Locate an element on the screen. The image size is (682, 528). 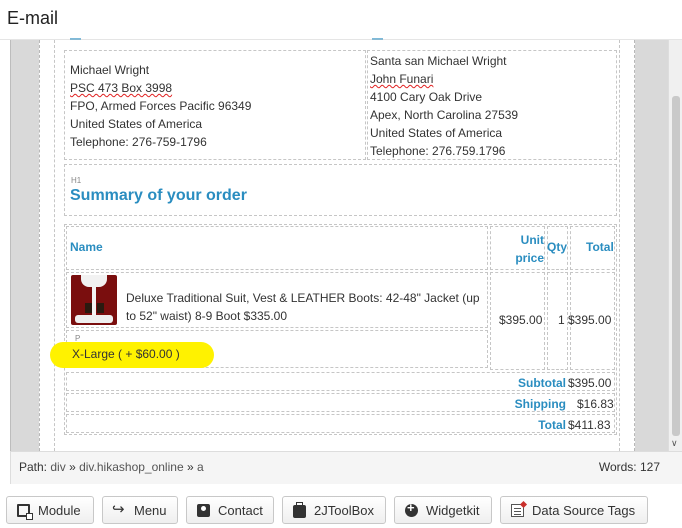
contact-button-label: Contact is located at coordinates (240, 510).